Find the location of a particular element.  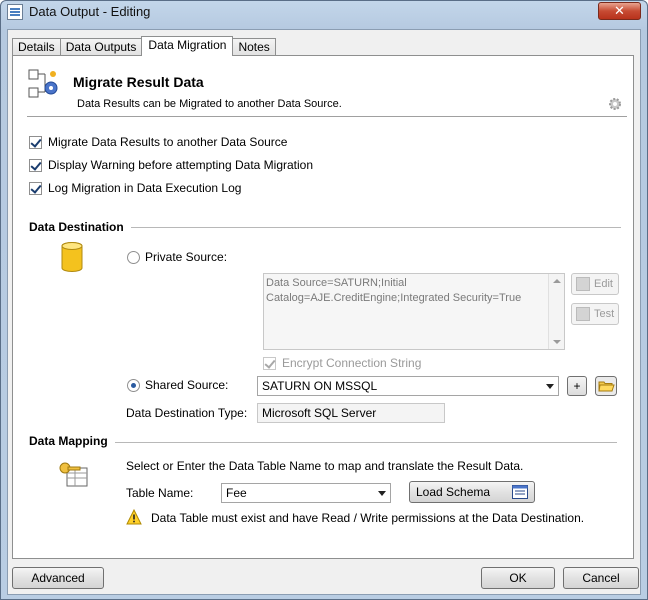

test-button: Test is located at coordinates (595, 314).